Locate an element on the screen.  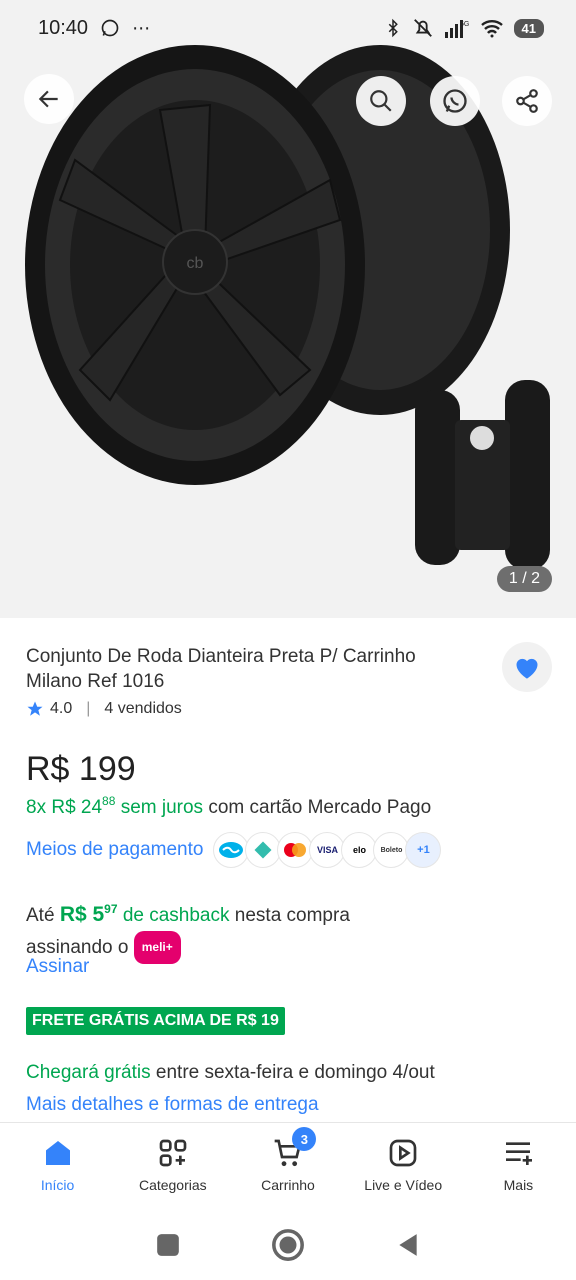
rating-row: 4.0 | 4 vendidos is located at coordinates (104, 709).